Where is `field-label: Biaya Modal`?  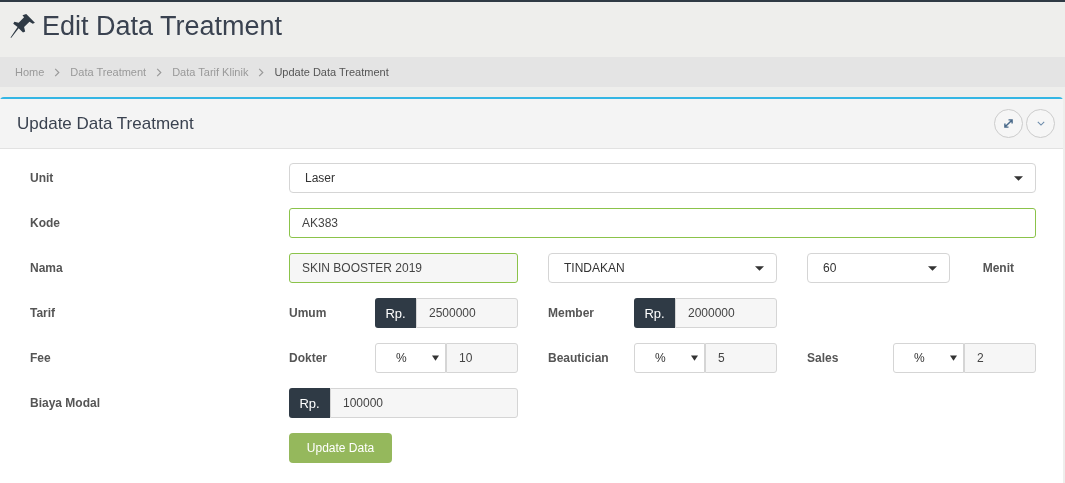
field-label: Biaya Modal is located at coordinates (66, 403).